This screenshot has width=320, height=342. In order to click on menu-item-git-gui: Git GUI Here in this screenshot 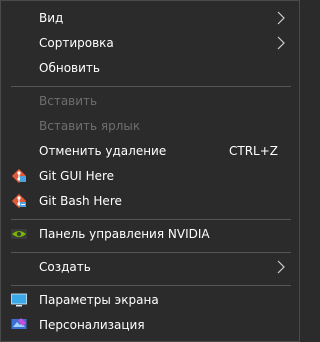, I will do `click(150, 175)`.